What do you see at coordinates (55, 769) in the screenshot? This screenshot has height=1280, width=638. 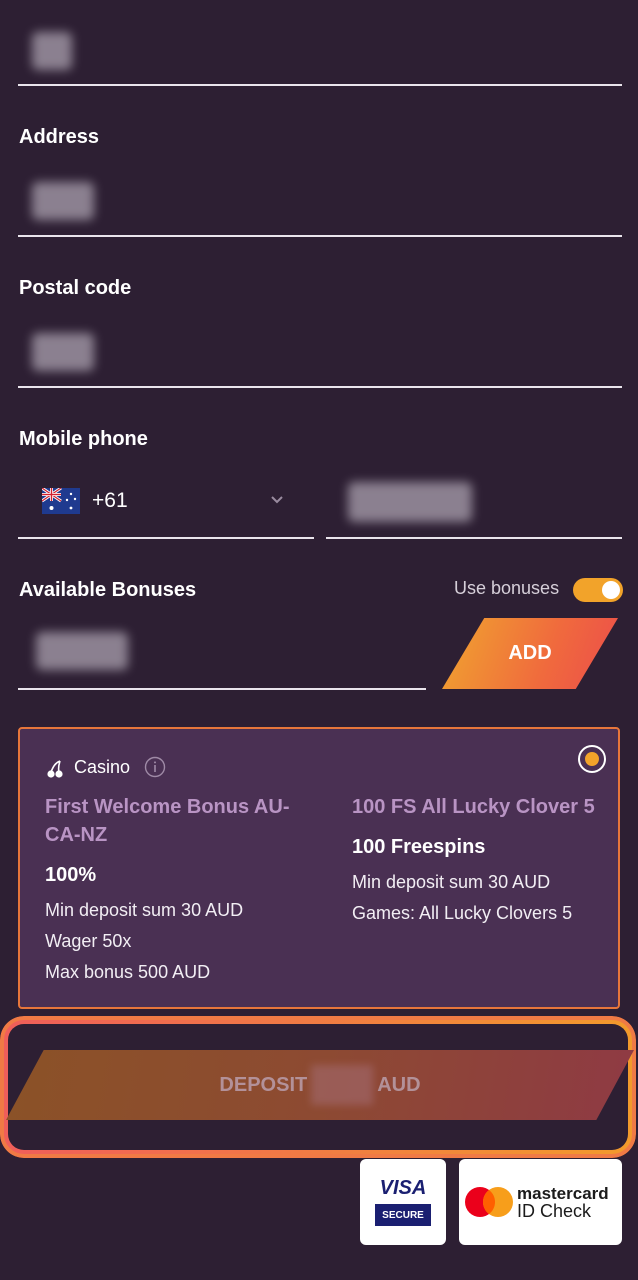 I see `cherry-icon` at bounding box center [55, 769].